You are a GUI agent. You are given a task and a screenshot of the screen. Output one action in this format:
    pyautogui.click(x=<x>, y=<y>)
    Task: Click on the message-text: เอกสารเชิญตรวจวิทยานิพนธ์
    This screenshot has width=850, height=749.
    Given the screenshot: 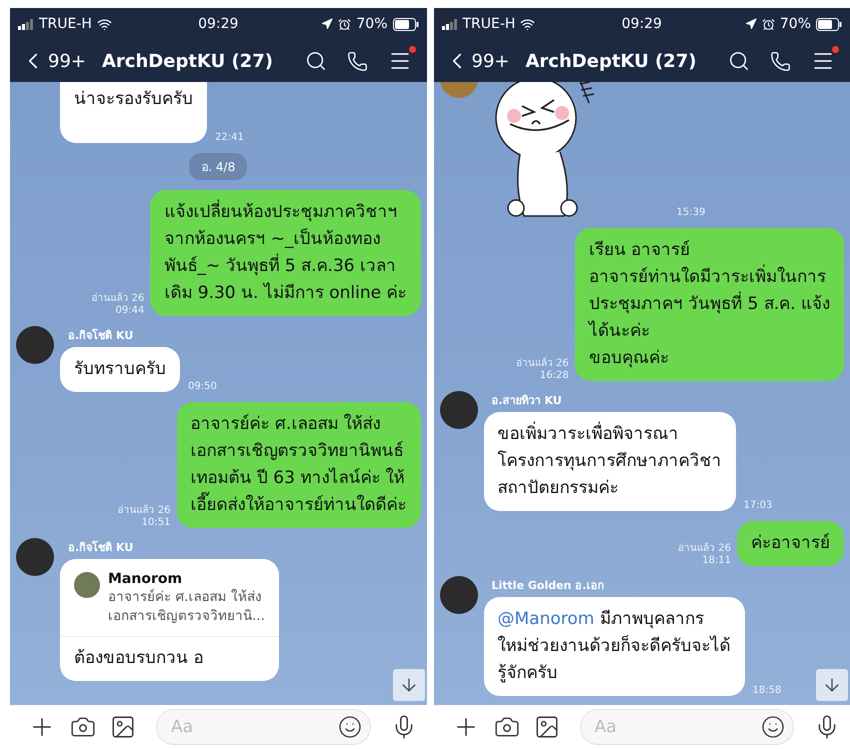 What is the action you would take?
    pyautogui.click(x=297, y=451)
    